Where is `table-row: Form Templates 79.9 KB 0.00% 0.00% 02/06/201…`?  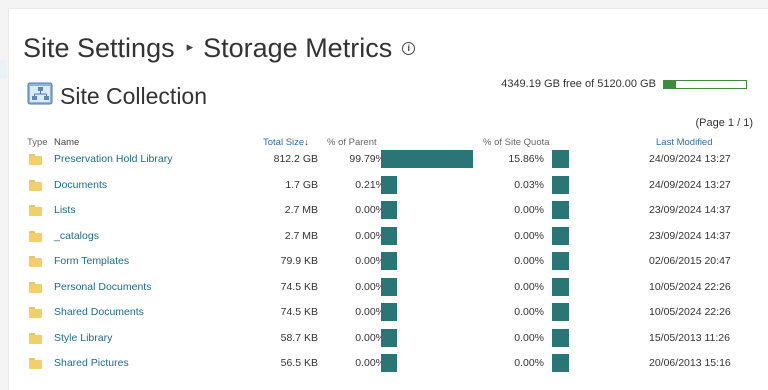
table-row: Form Templates 79.9 KB 0.00% 0.00% 02/06/201… is located at coordinates (388, 262).